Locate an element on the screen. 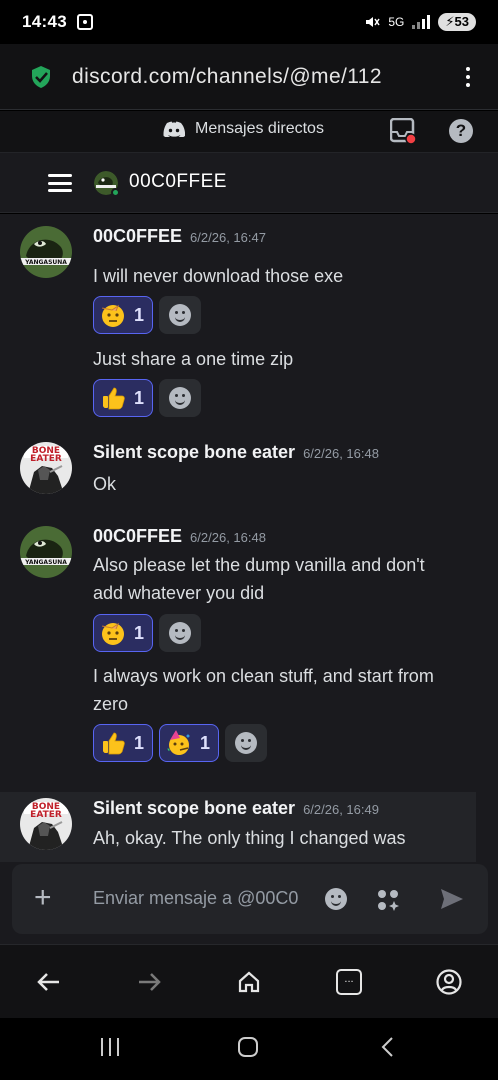 Image resolution: width=498 pixels, height=1080 pixels. channel-title: 00C0FFEE is located at coordinates (178, 181).